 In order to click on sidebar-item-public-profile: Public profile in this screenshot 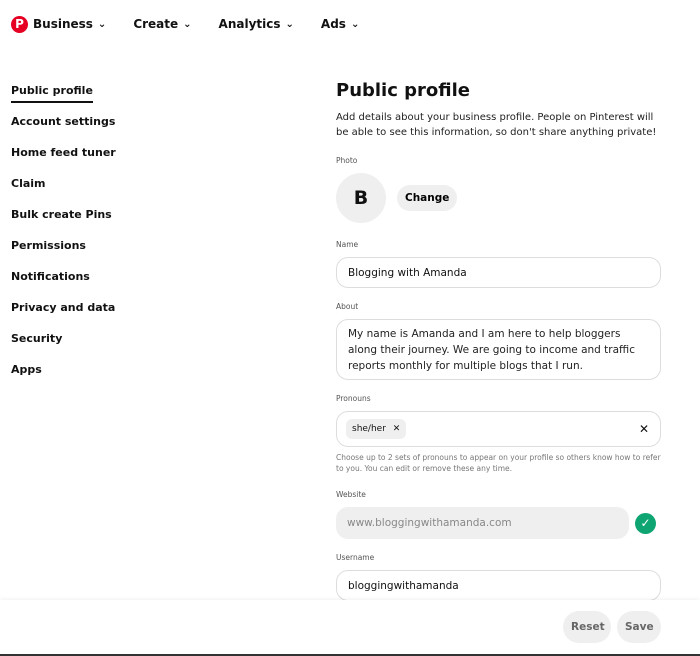, I will do `click(63, 98)`.